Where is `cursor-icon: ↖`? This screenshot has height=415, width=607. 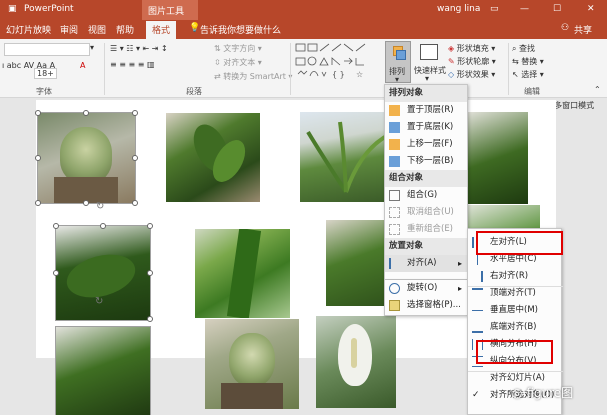
cursor-icon: ↖ is located at coordinates (515, 74).